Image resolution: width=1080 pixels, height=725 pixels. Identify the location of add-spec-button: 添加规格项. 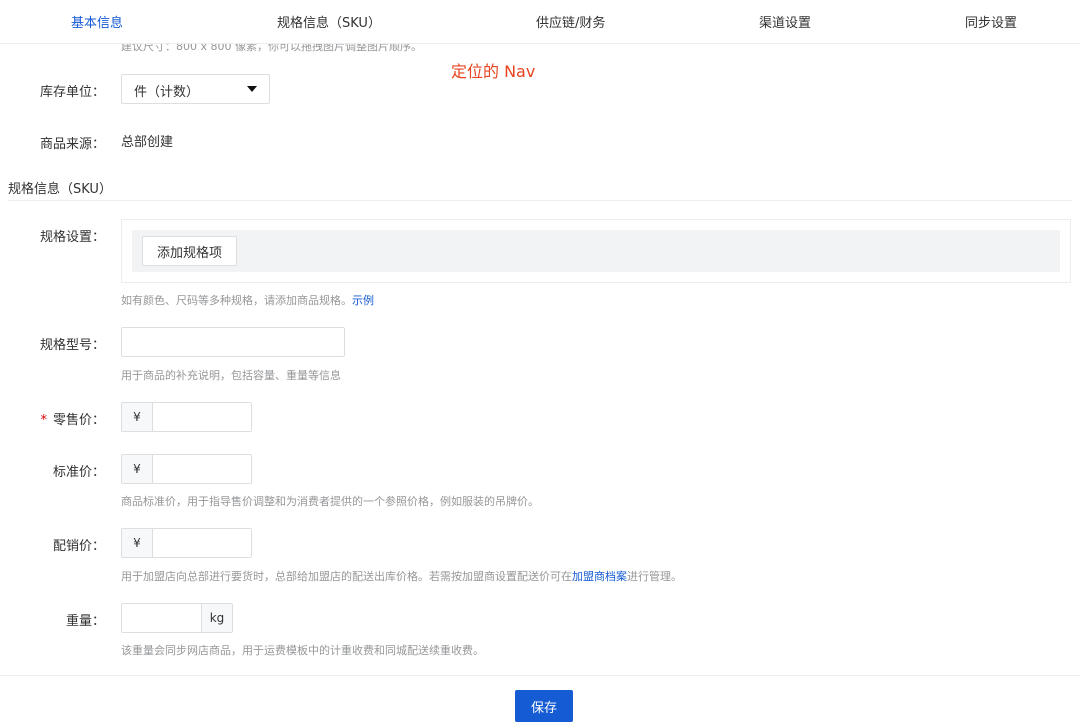
(189, 251).